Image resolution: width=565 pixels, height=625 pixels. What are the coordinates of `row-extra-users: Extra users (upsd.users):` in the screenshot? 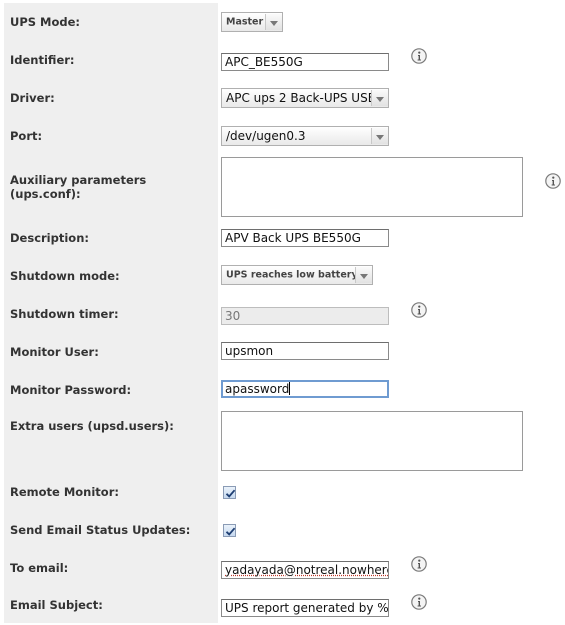 It's located at (282, 441).